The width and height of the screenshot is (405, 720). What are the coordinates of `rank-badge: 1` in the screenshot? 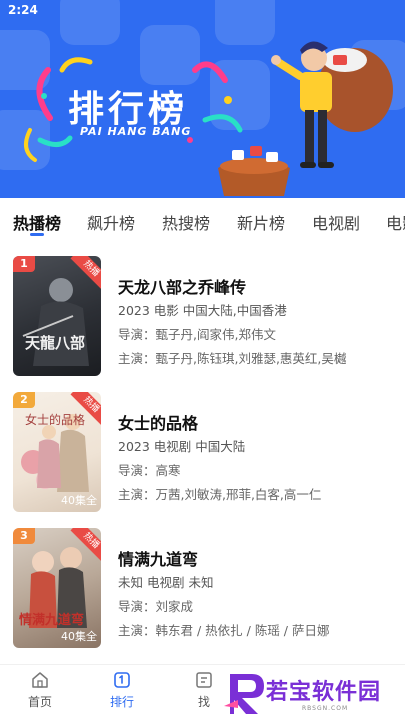 It's located at (24, 264).